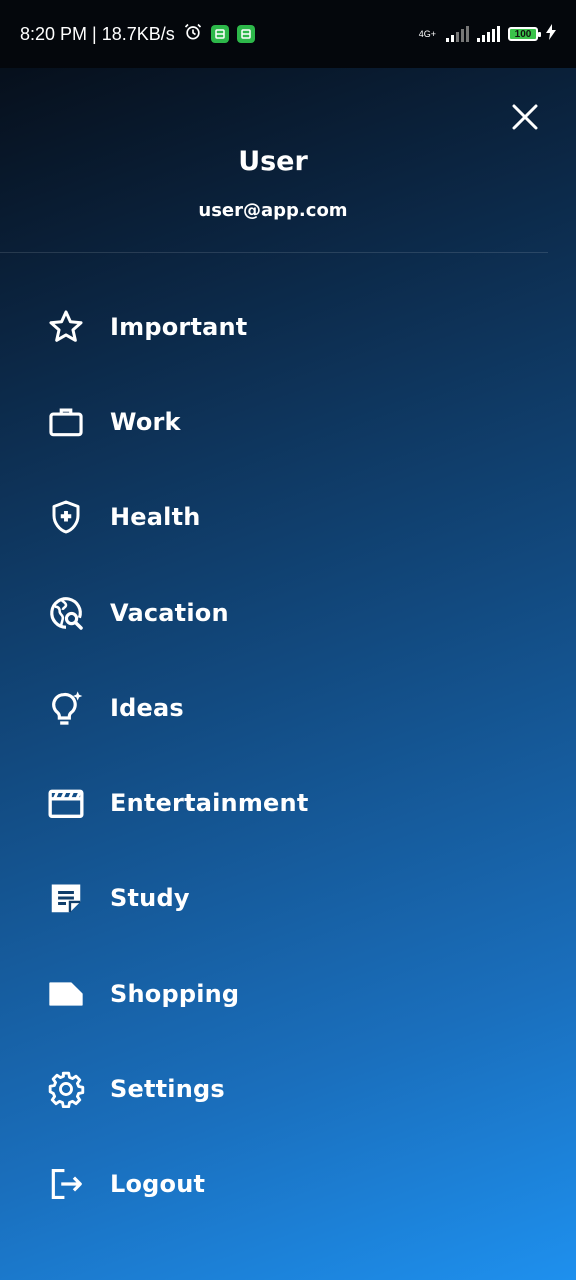 This screenshot has height=1280, width=576. What do you see at coordinates (288, 612) in the screenshot?
I see `menu-item-vacation: Vacation` at bounding box center [288, 612].